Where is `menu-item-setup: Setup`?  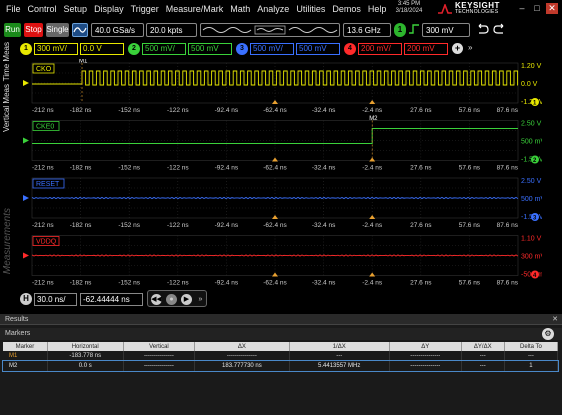 menu-item-setup: Setup is located at coordinates (76, 9).